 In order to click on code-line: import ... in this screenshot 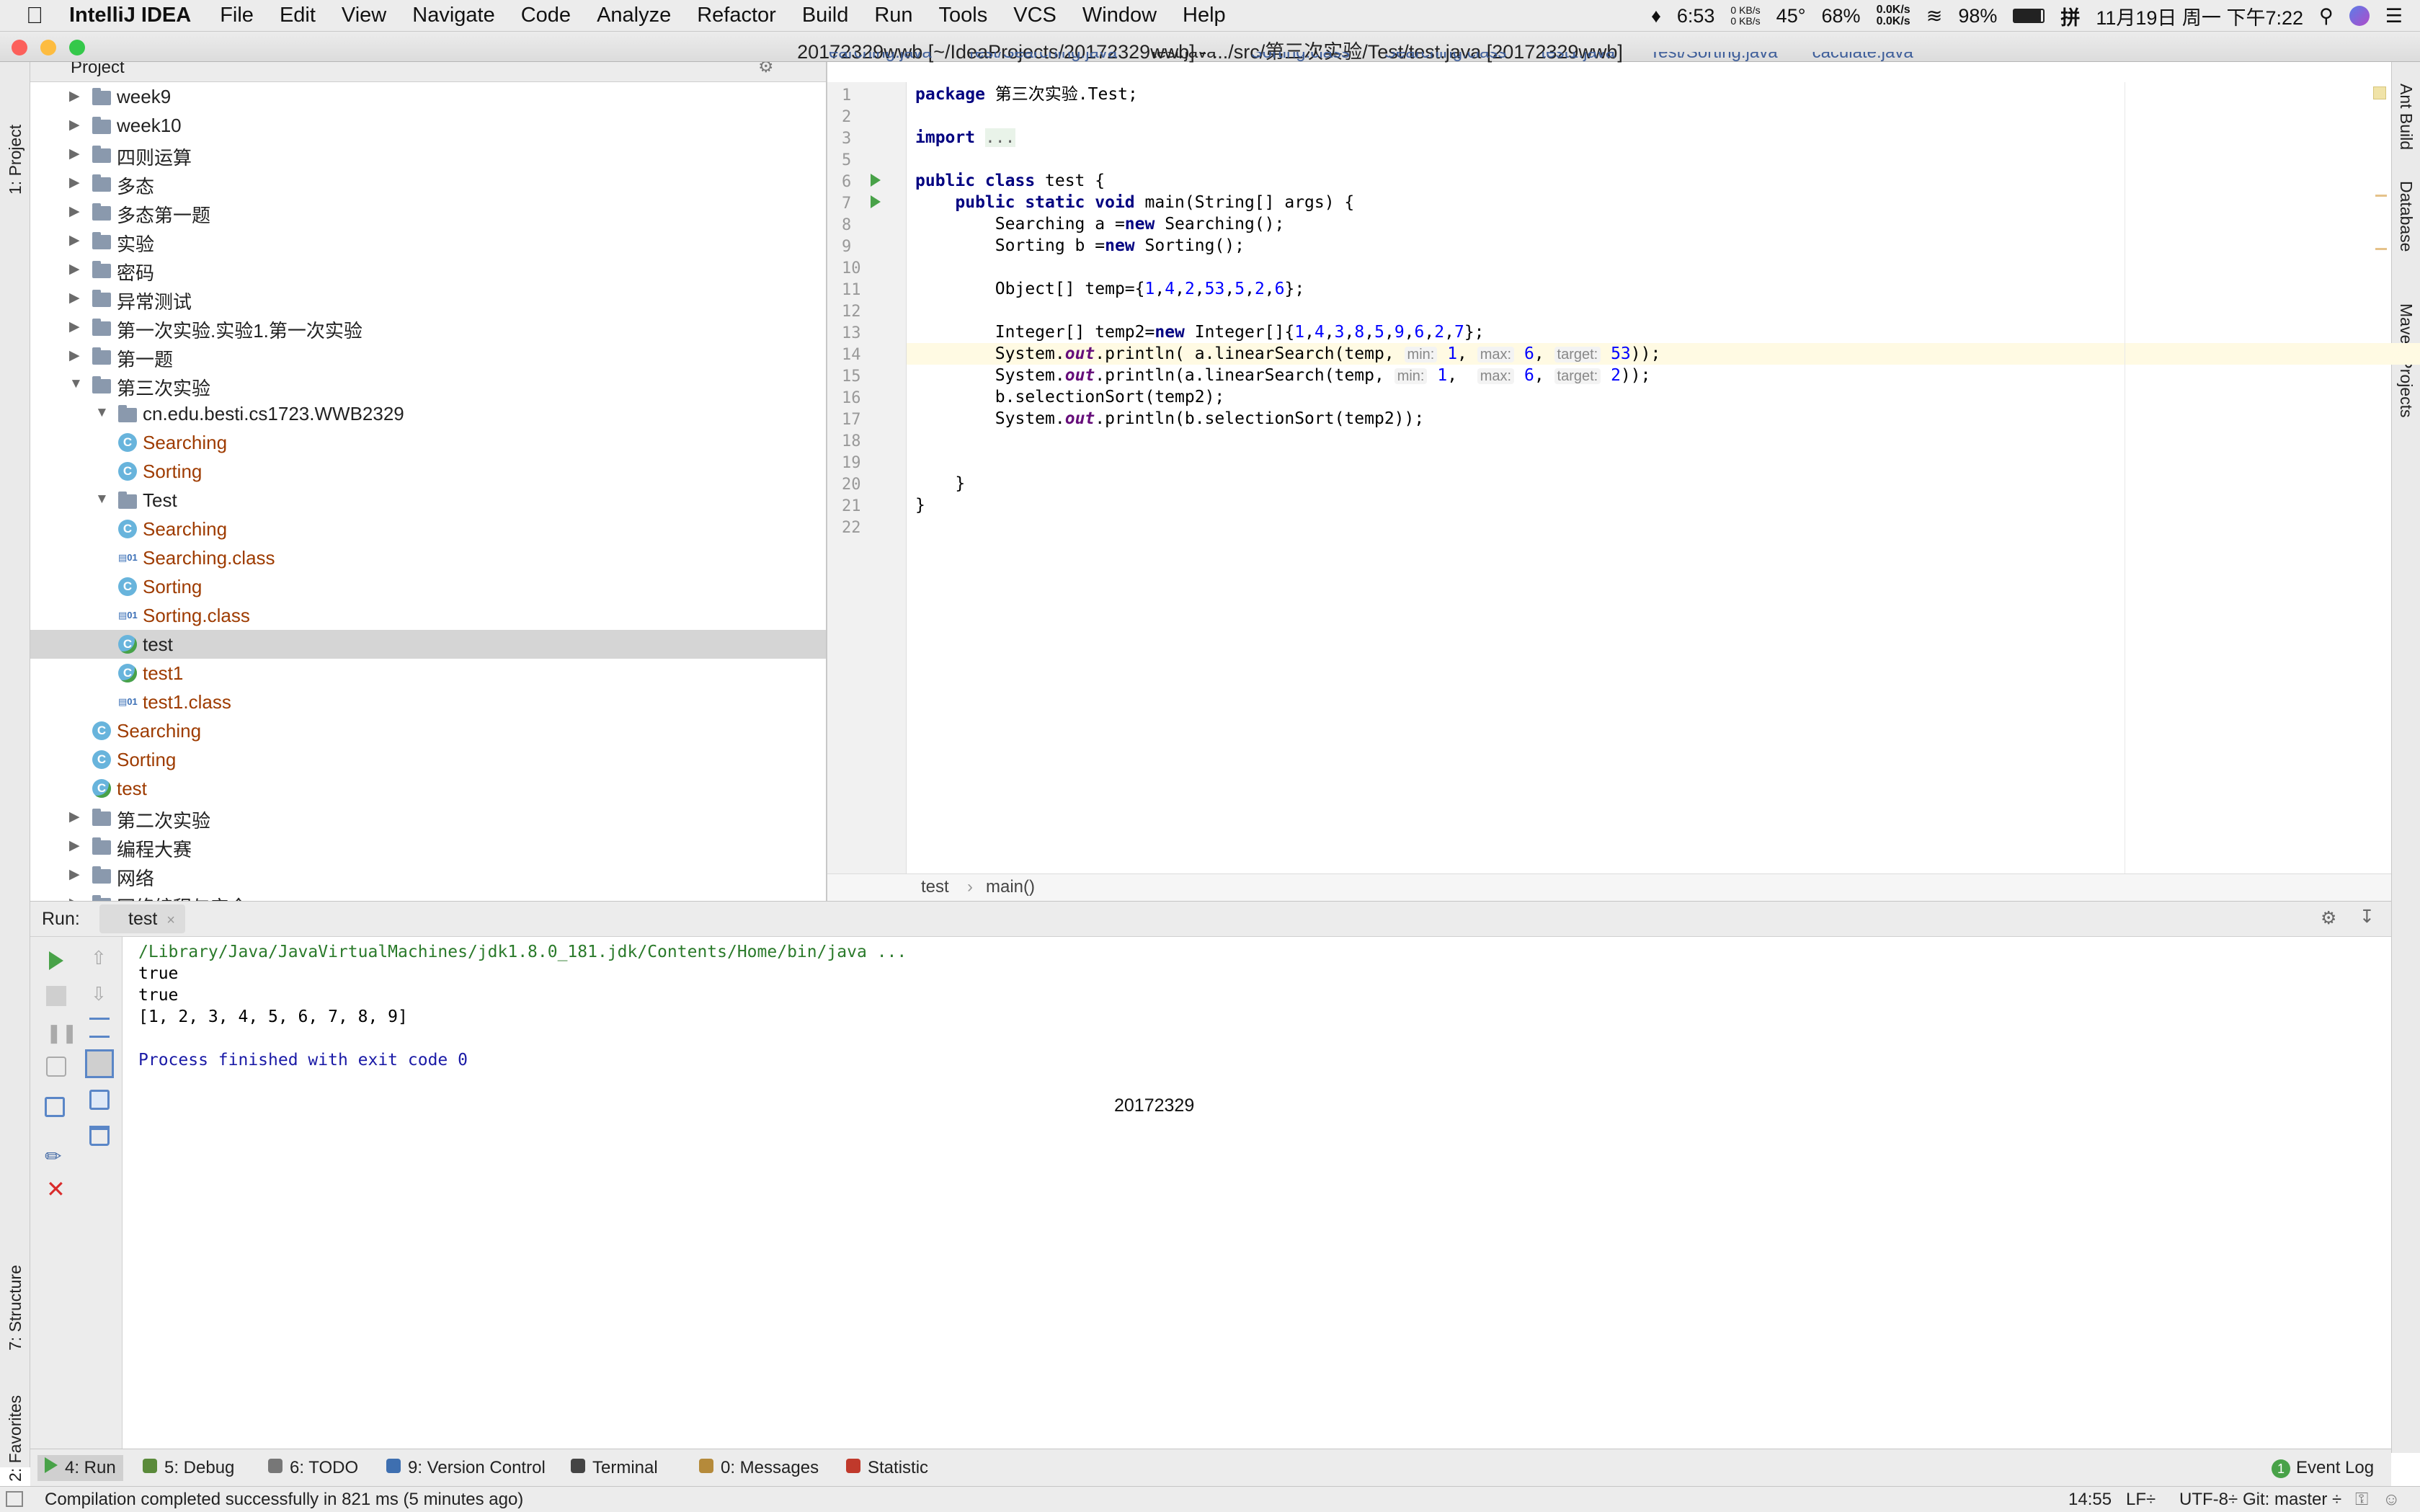, I will do `click(965, 138)`.